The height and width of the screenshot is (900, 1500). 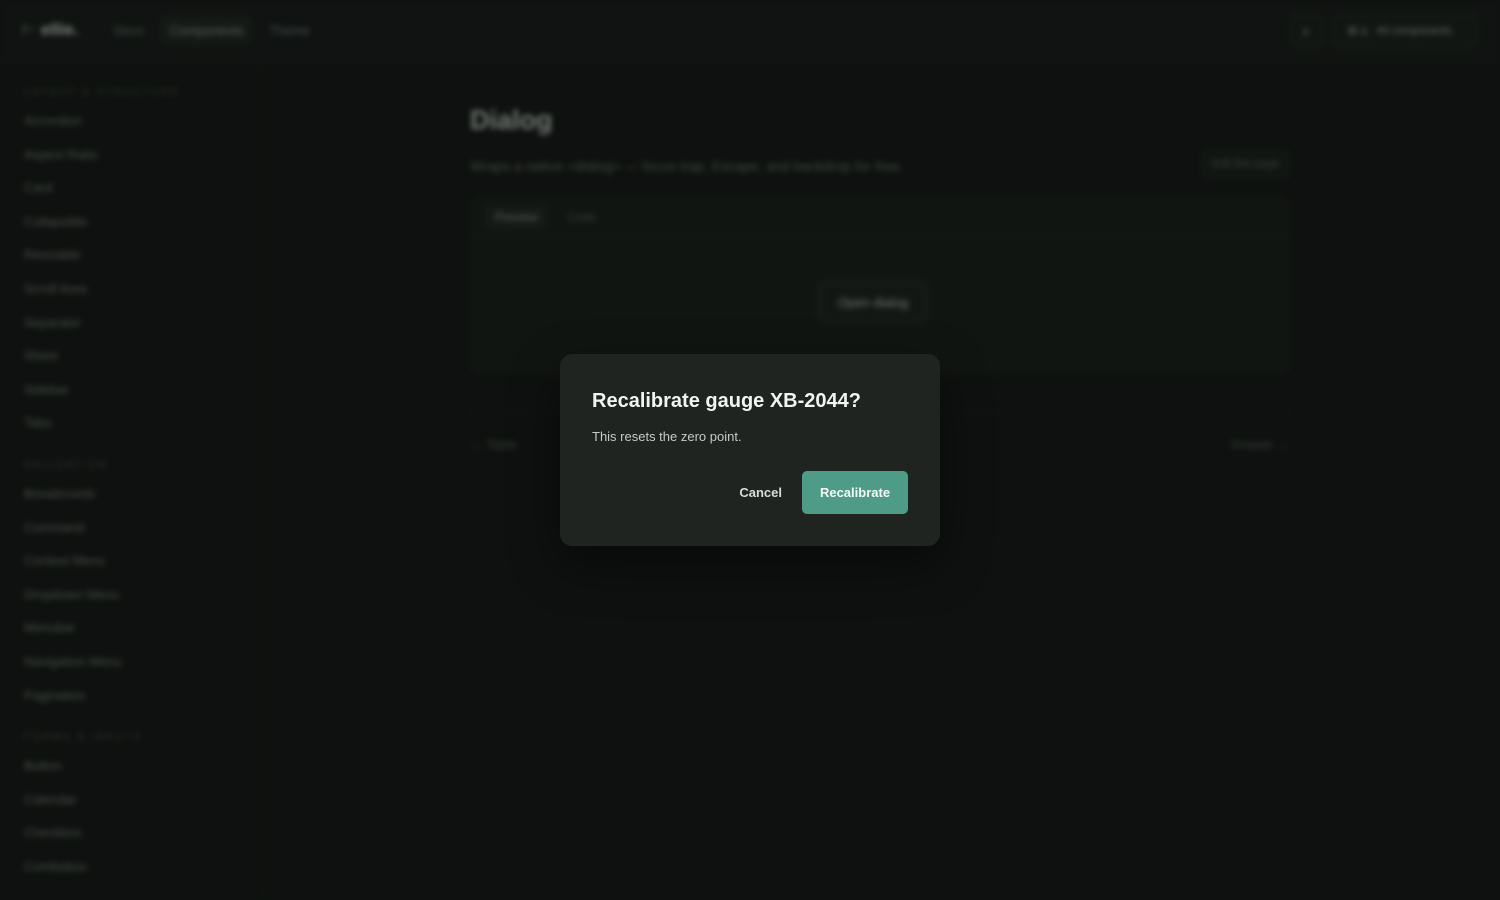 I want to click on dialog-title: Recalibrate gauge XB-2044?, so click(x=726, y=401).